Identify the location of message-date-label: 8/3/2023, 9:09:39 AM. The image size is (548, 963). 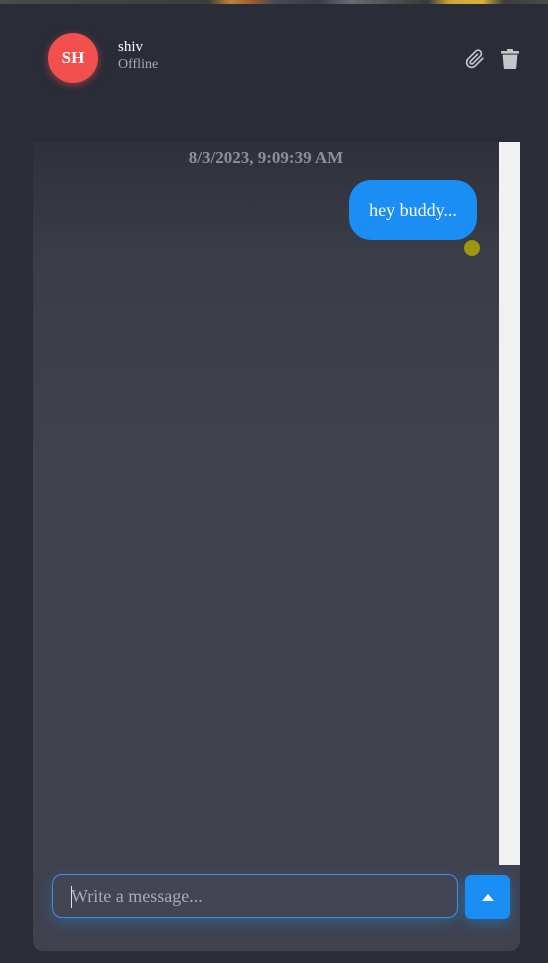
(266, 157).